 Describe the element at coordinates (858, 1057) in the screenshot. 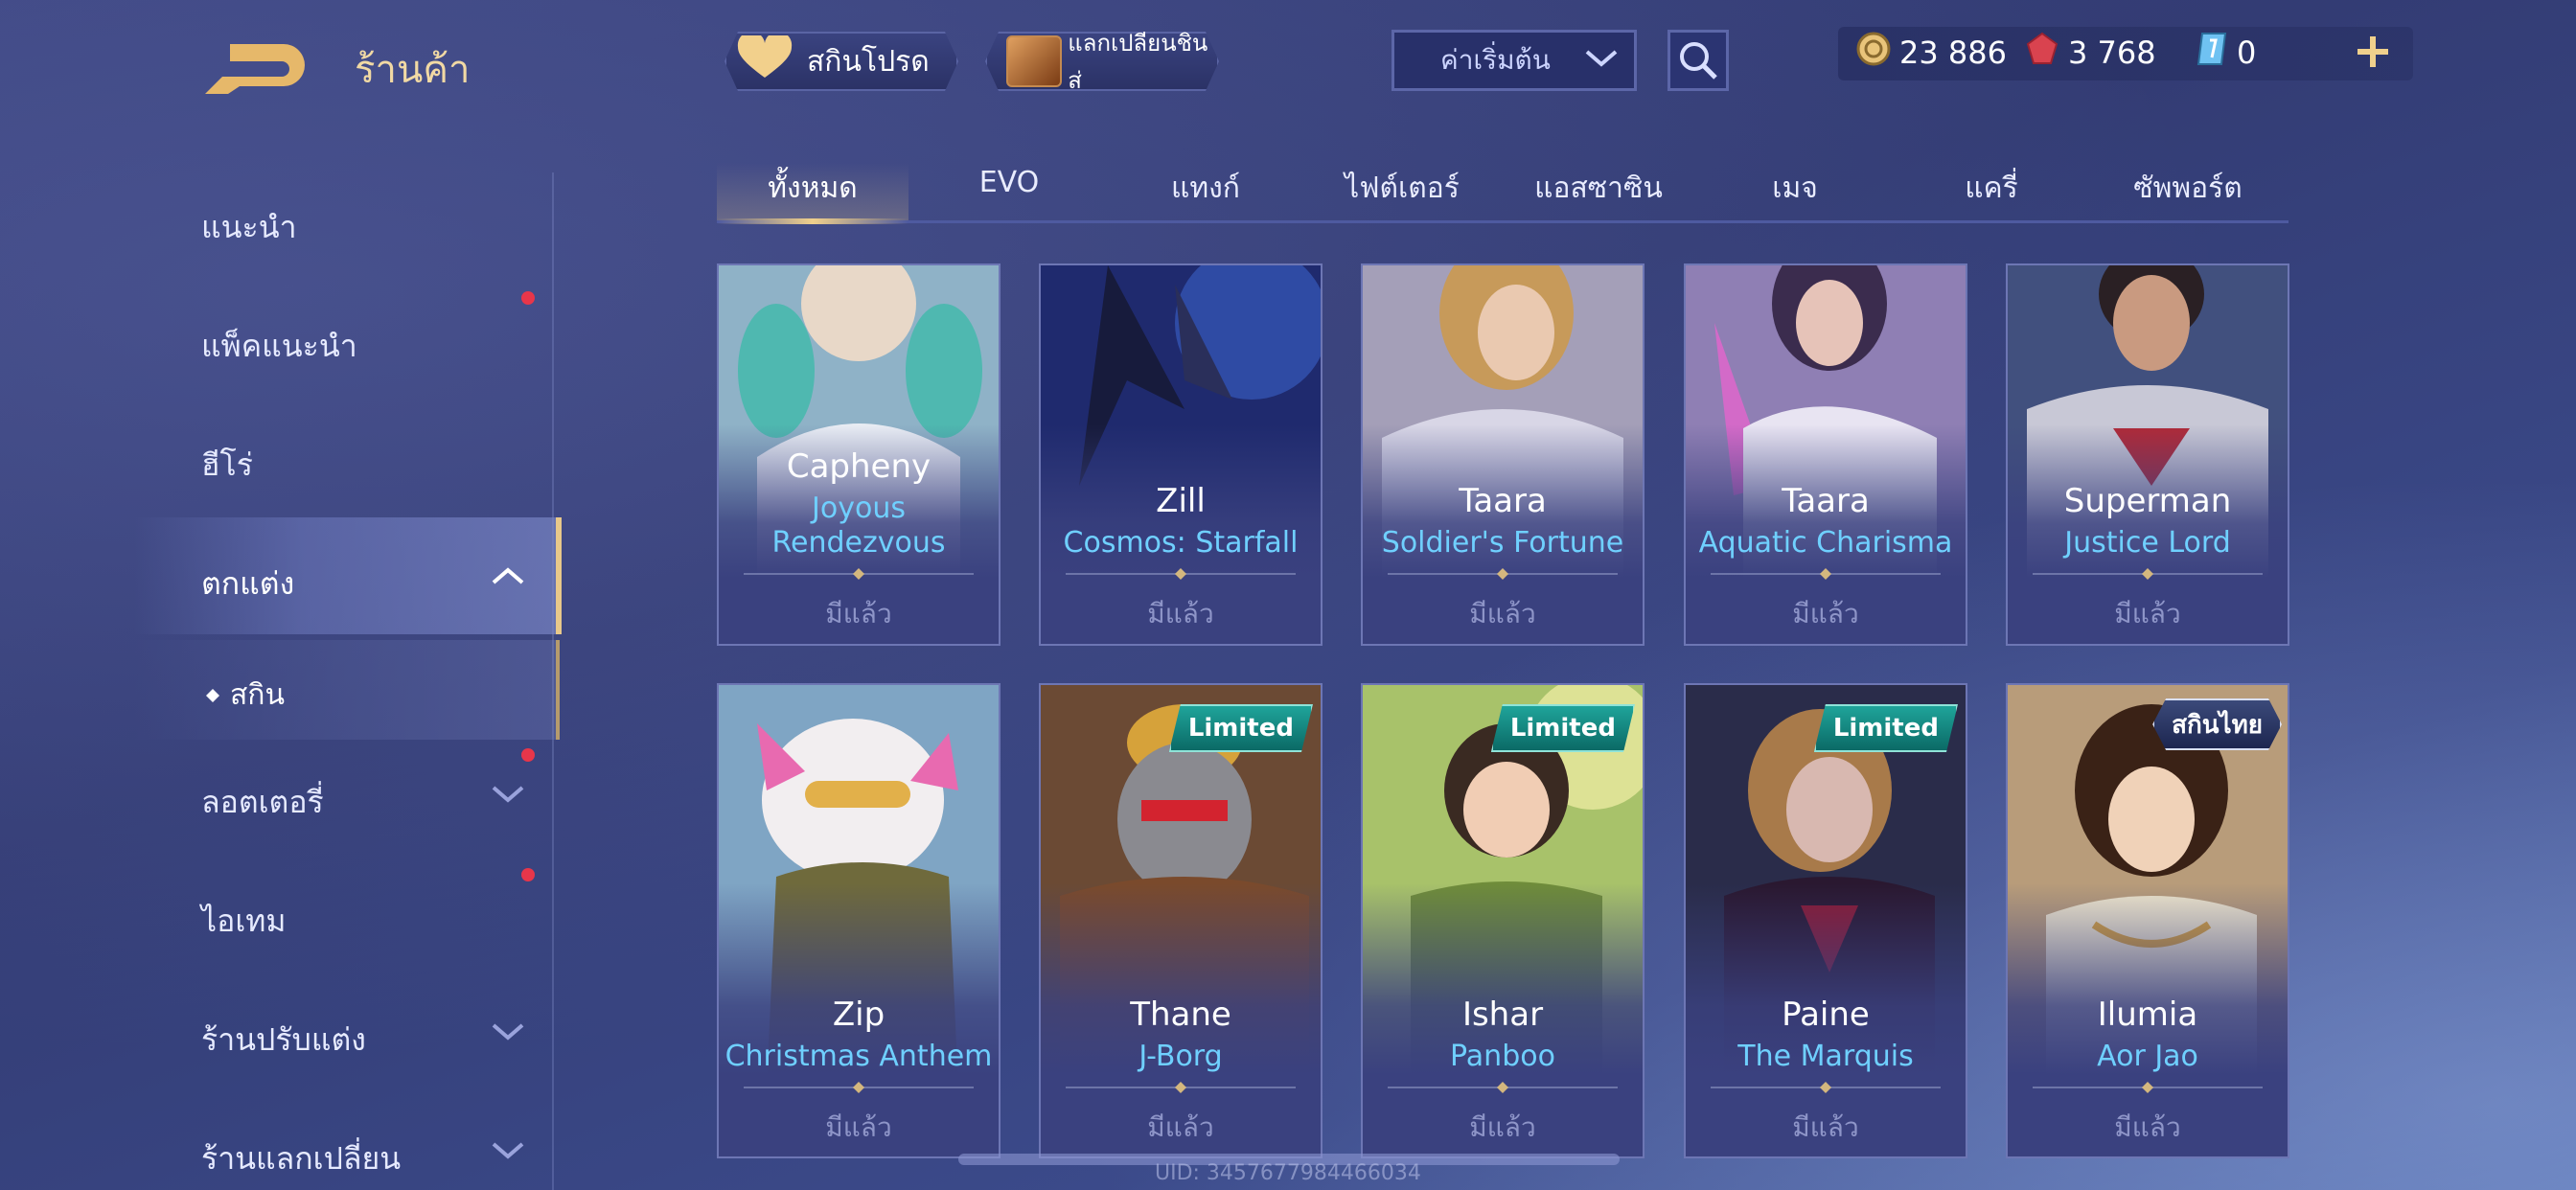

I see `skin-name: Christmas Anthem` at that location.